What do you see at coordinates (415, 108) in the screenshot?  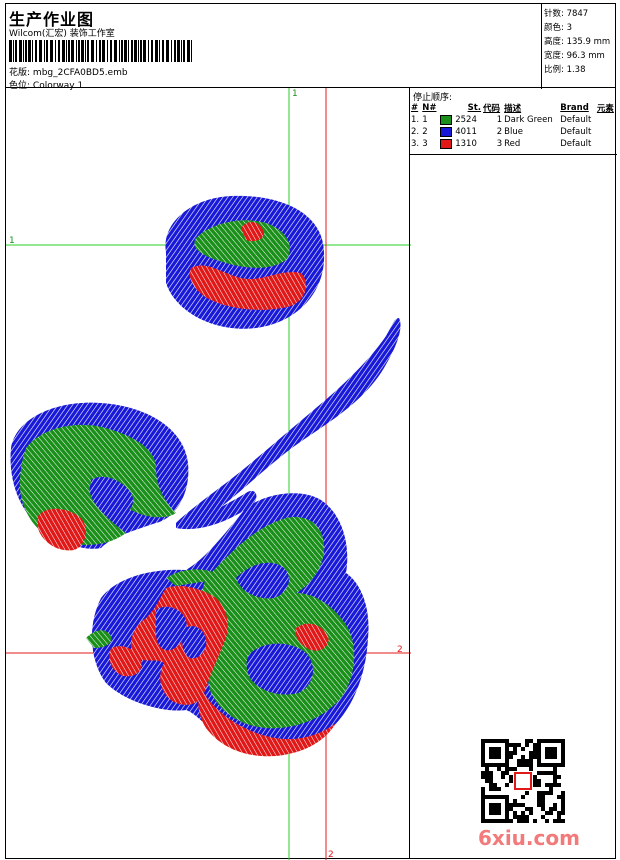 I see `col-header-num: #` at bounding box center [415, 108].